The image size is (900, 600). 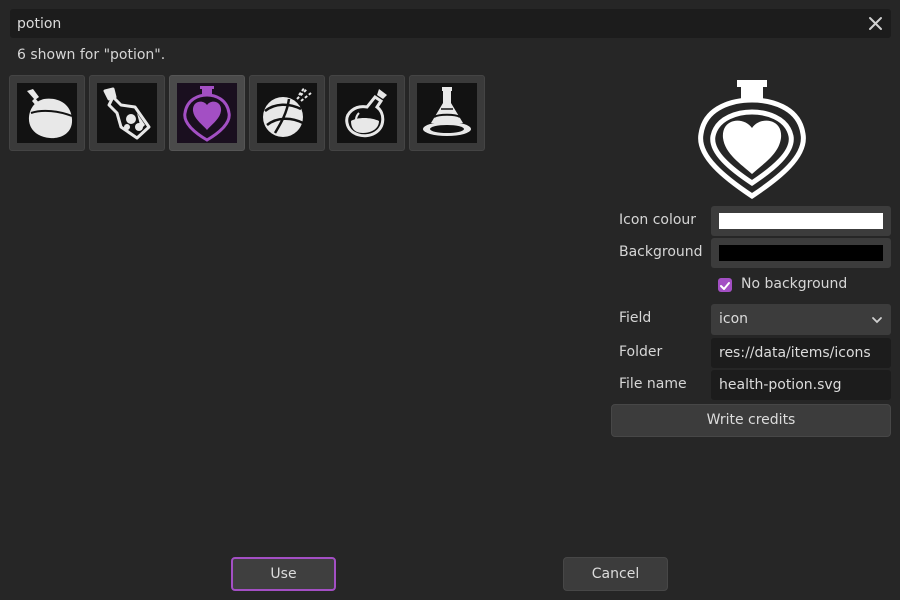 I want to click on icon-tile-standing-potion, so click(x=447, y=113).